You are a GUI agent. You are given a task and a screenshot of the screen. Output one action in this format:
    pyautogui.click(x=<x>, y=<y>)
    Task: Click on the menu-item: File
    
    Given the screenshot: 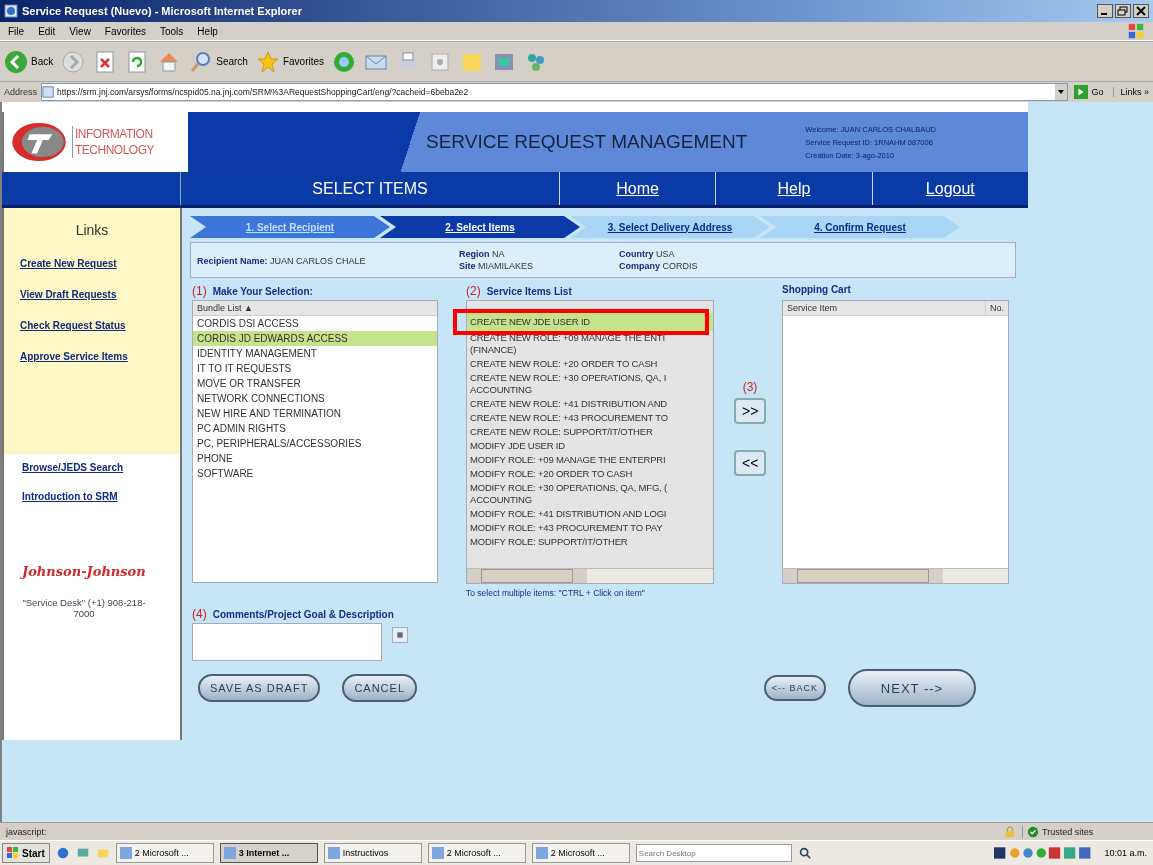 What is the action you would take?
    pyautogui.click(x=16, y=31)
    